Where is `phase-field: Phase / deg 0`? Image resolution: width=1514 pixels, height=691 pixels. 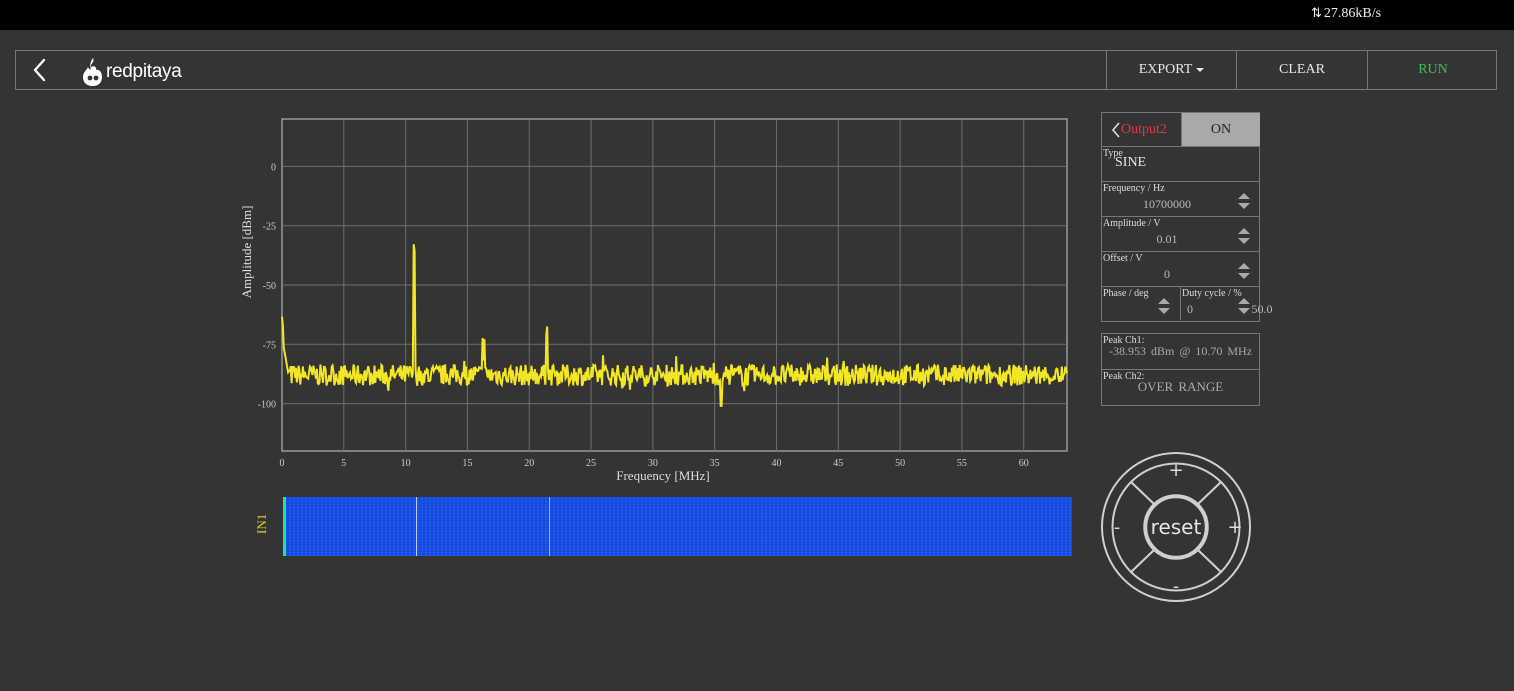 phase-field: Phase / deg 0 is located at coordinates (1147, 303).